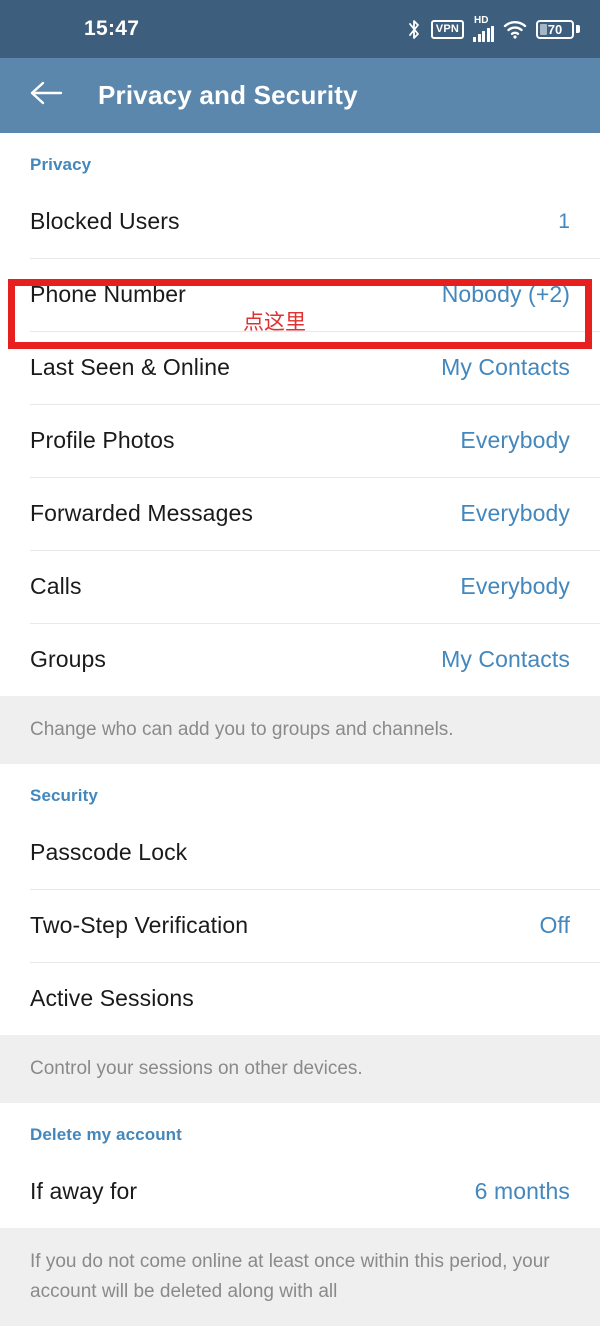 Image resolution: width=600 pixels, height=1333 pixels. Describe the element at coordinates (300, 221) in the screenshot. I see `row-blocked-users: Blocked Users 1` at that location.